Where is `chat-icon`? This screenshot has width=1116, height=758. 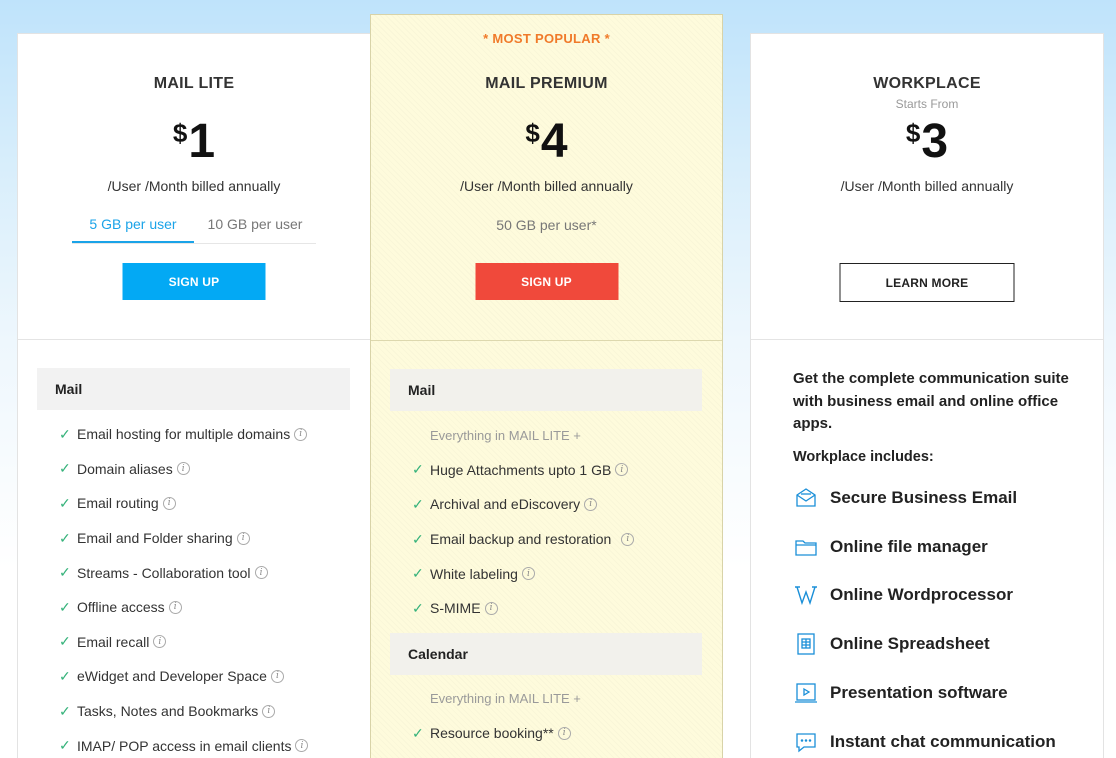
chat-icon is located at coordinates (806, 742).